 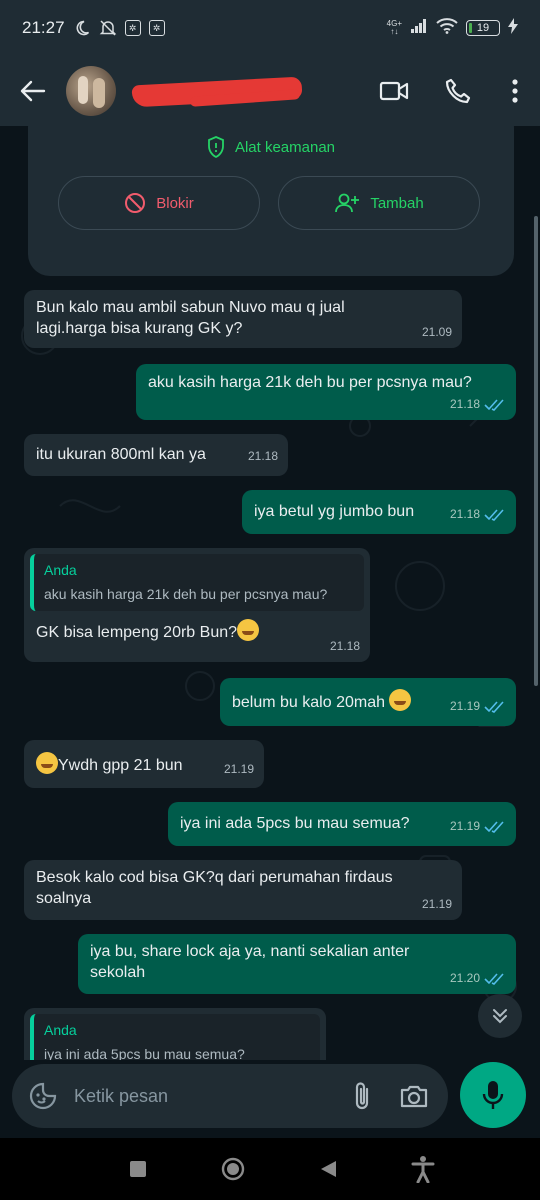 I want to click on network-type: 4G+ ↑↓, so click(x=394, y=27).